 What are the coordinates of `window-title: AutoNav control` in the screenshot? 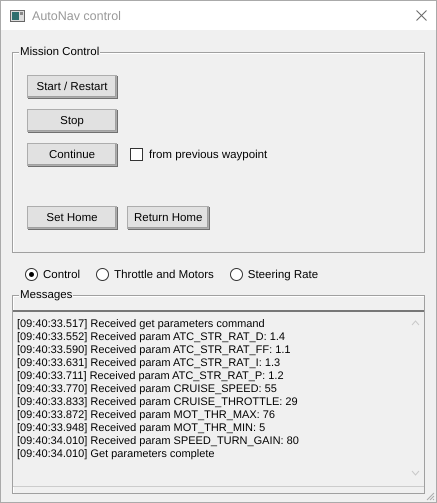 It's located at (77, 15).